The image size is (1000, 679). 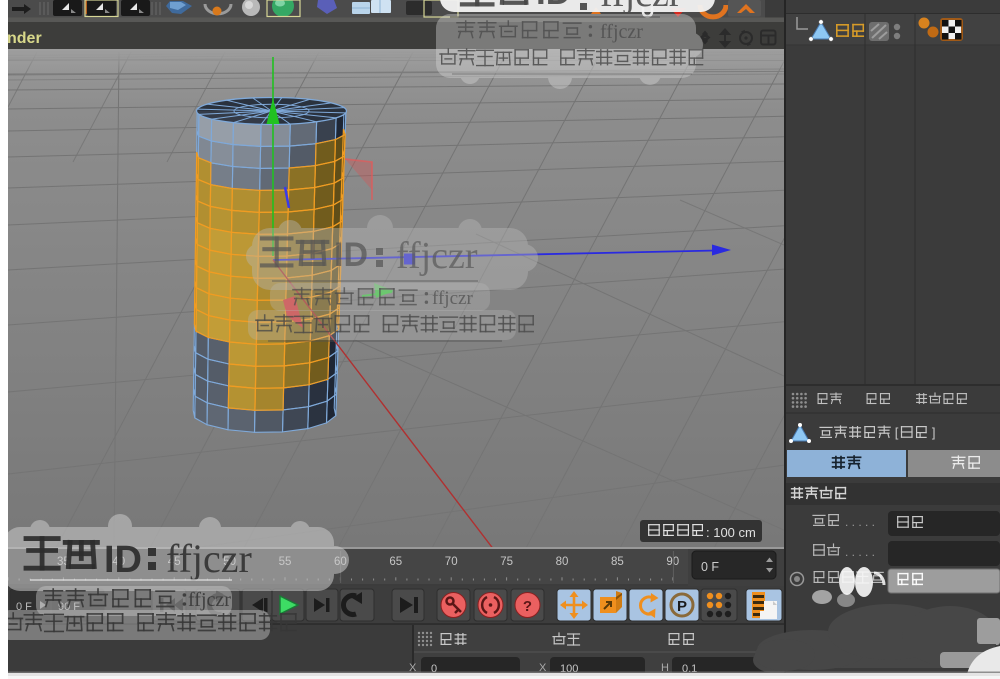 What do you see at coordinates (710, 567) in the screenshot?
I see `svg-text: 0 F` at bounding box center [710, 567].